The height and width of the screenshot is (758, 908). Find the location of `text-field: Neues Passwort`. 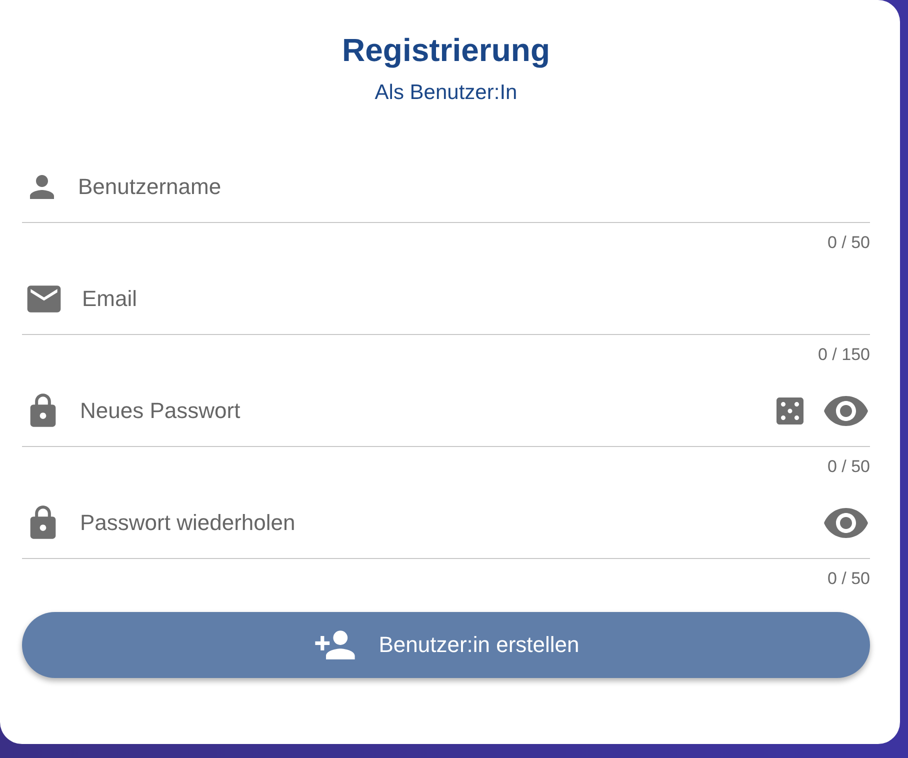

text-field: Neues Passwort is located at coordinates (417, 411).